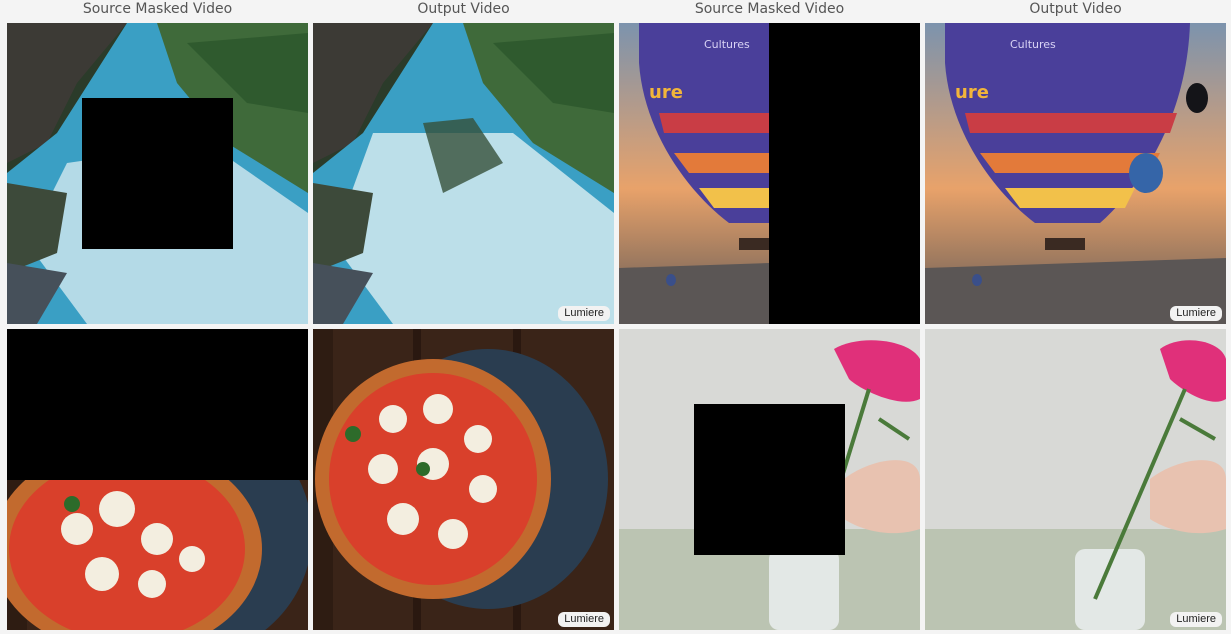 Image resolution: width=1231 pixels, height=634 pixels. What do you see at coordinates (157, 9) in the screenshot?
I see `header-source-masked-video-1: Source Masked Video` at bounding box center [157, 9].